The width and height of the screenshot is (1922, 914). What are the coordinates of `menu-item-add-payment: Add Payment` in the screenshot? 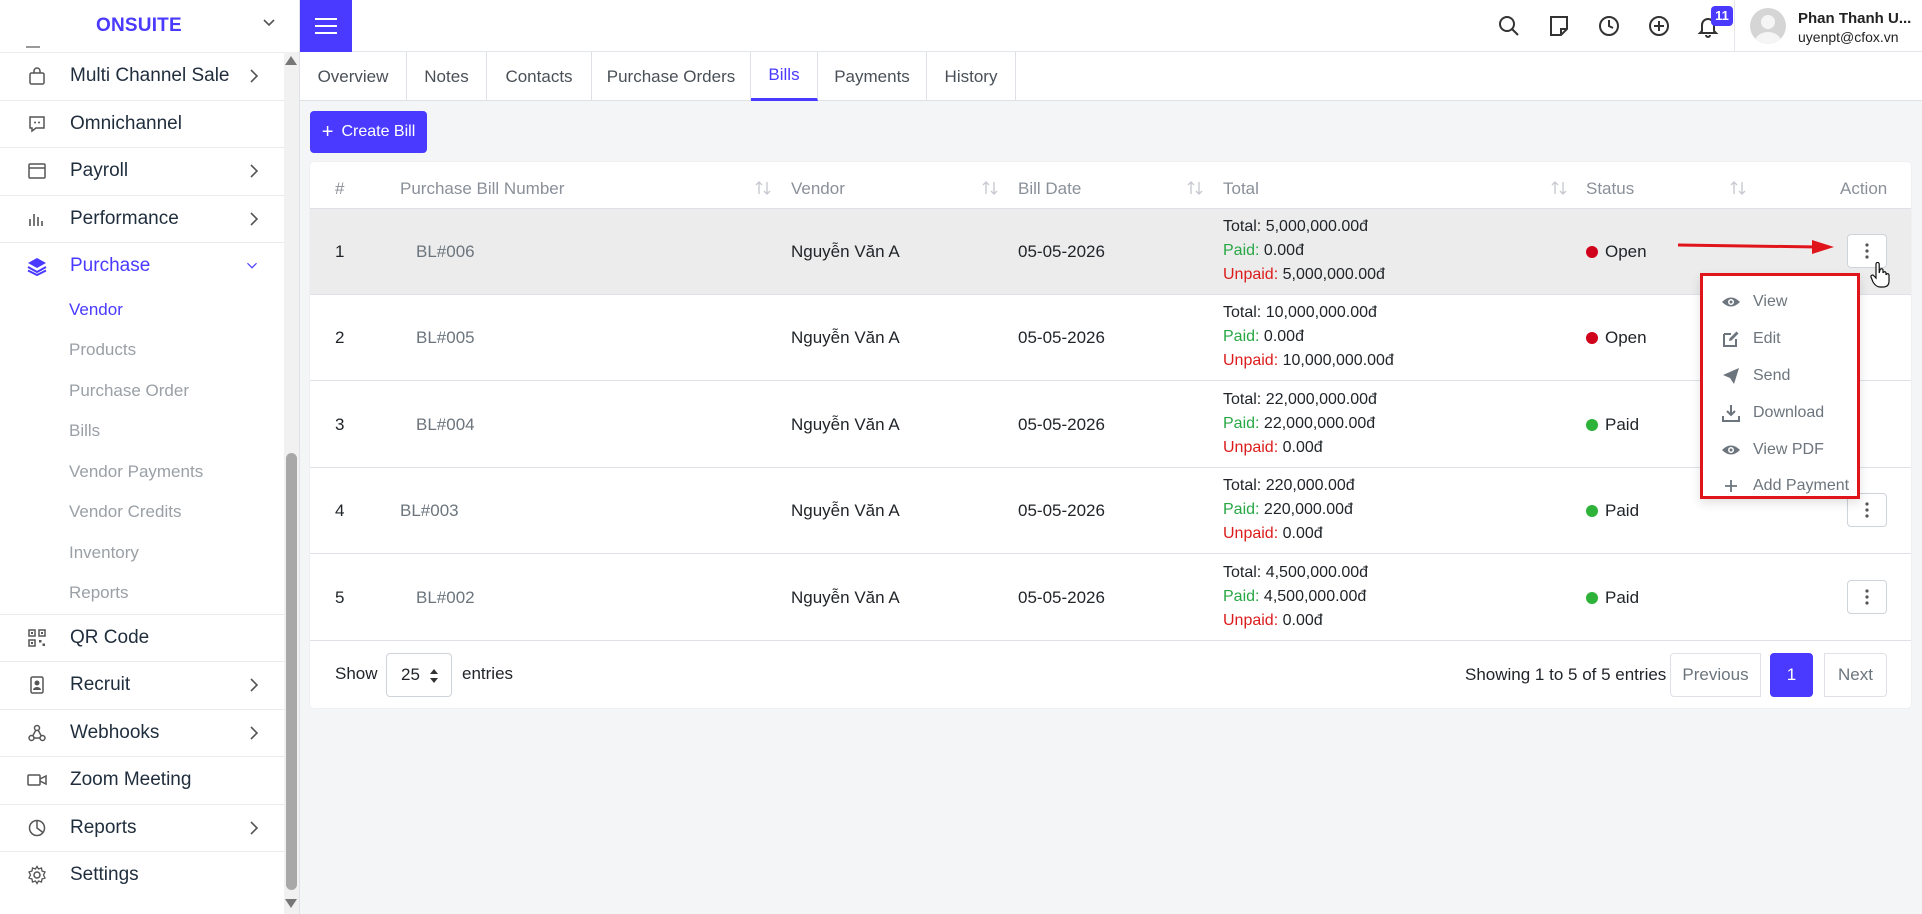 It's located at (1785, 486).